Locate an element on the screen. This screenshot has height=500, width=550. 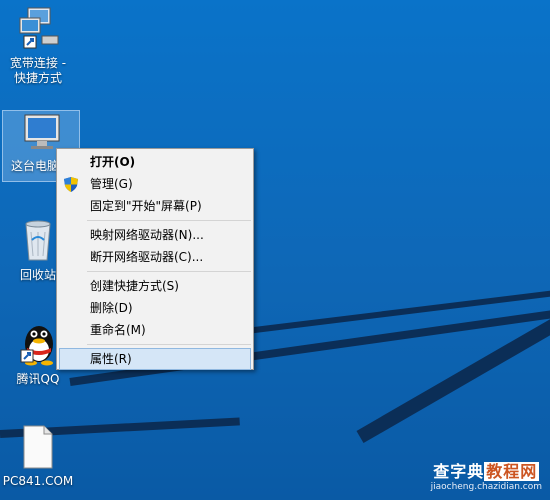
desktop-icon-broadband: 宽带连接 - 快捷方式 is located at coordinates (38, 45).